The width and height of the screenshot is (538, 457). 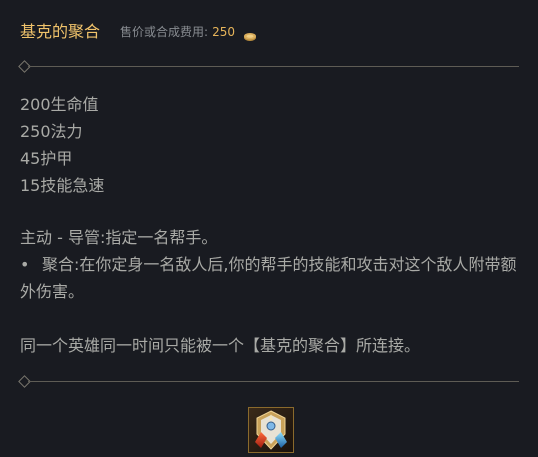 I want to click on zekes-convergence-item-icon, so click(x=271, y=430).